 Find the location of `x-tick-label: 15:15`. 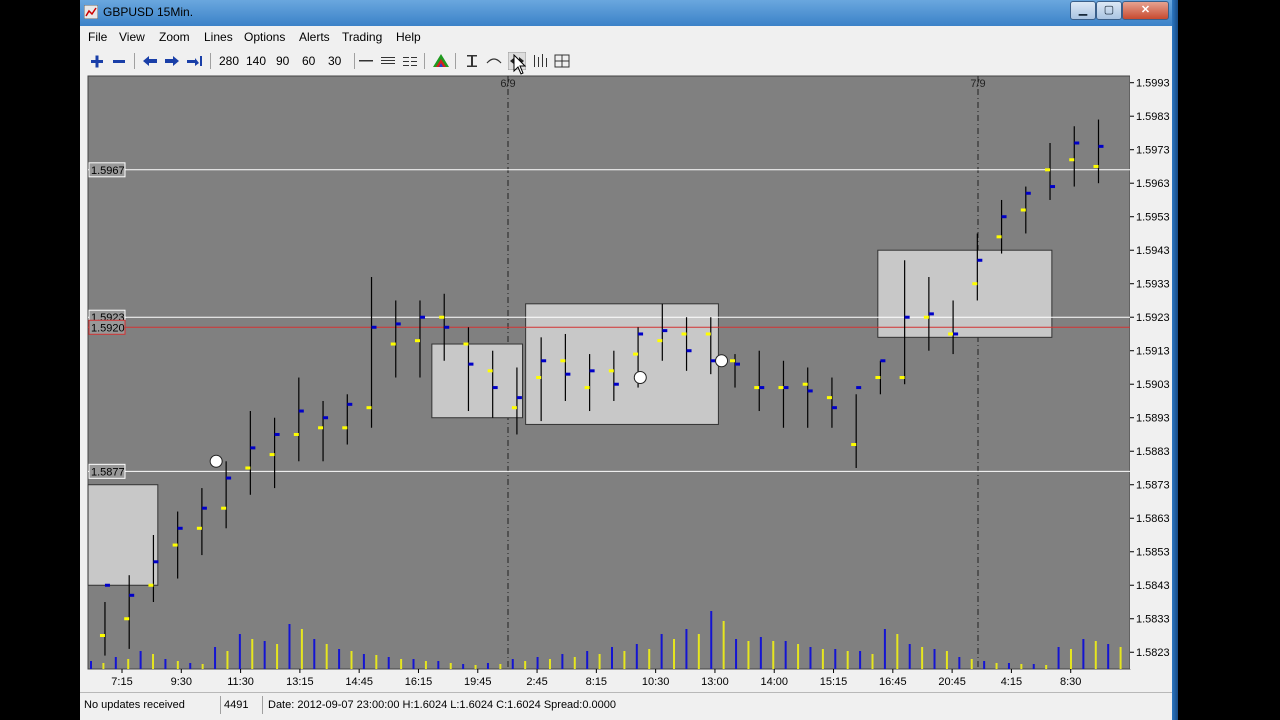

x-tick-label: 15:15 is located at coordinates (834, 682).